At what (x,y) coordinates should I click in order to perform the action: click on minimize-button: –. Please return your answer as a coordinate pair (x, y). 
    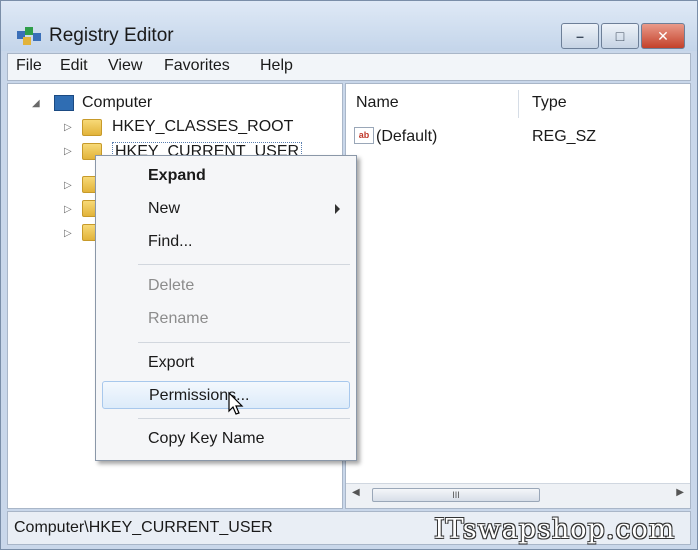
    Looking at the image, I should click on (580, 36).